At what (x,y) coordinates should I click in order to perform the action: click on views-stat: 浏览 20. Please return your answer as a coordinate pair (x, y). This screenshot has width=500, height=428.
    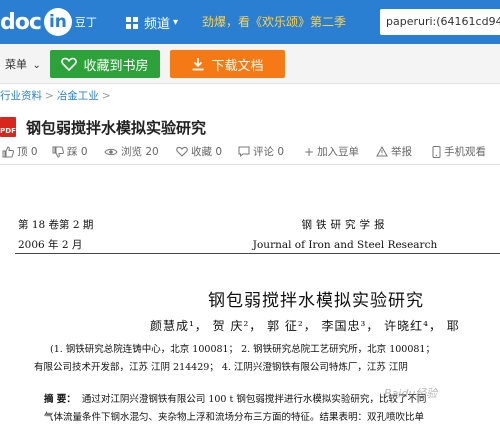
    Looking at the image, I should click on (131, 151).